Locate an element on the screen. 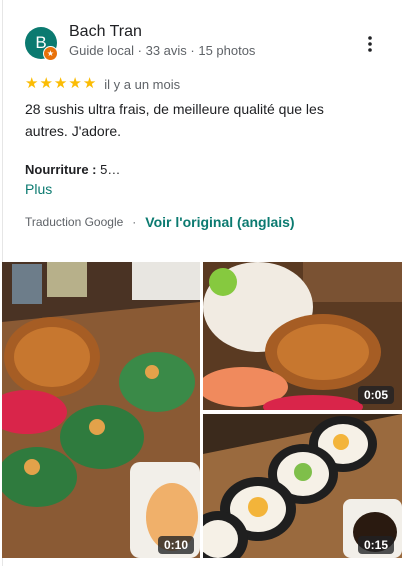  rating-row: ★ ★ ★ ★ ★ il y a un mois is located at coordinates (102, 84).